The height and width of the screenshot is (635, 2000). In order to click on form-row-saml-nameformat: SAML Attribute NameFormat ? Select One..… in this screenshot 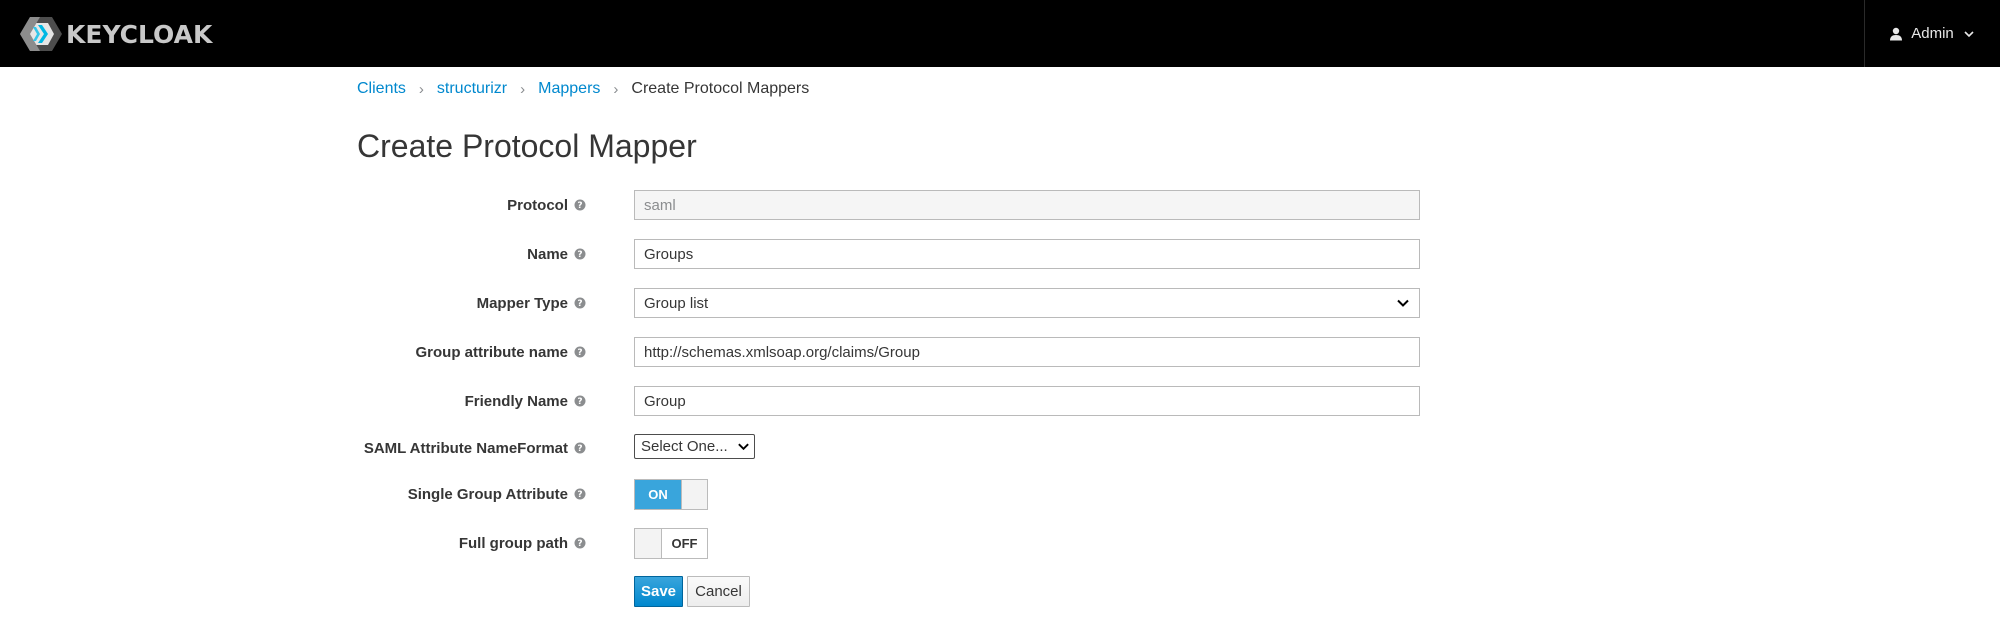, I will do `click(1000, 448)`.